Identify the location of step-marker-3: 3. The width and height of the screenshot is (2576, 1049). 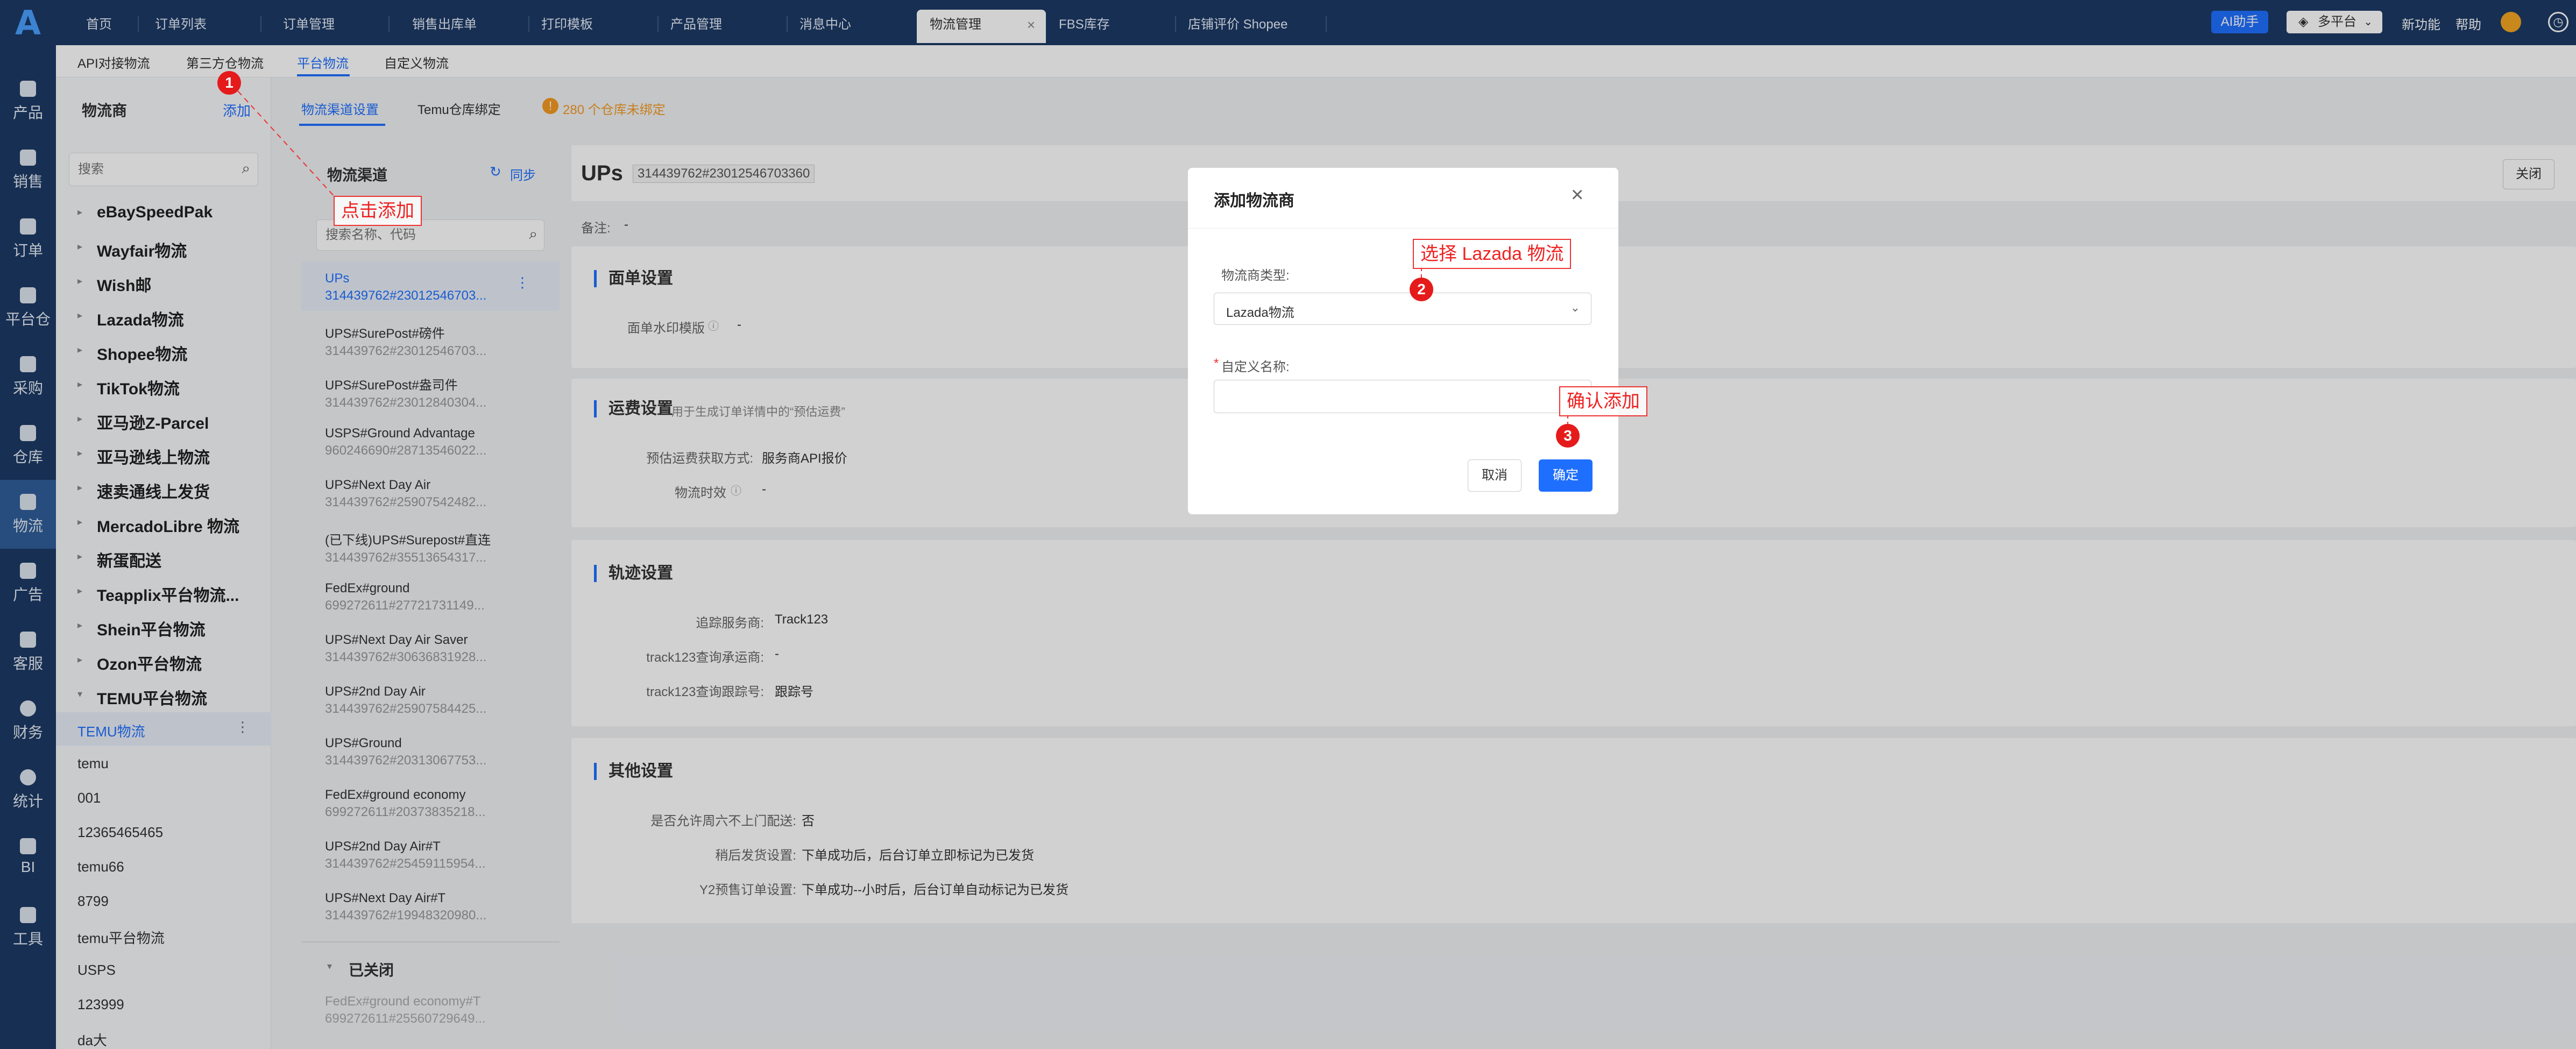
(1568, 436).